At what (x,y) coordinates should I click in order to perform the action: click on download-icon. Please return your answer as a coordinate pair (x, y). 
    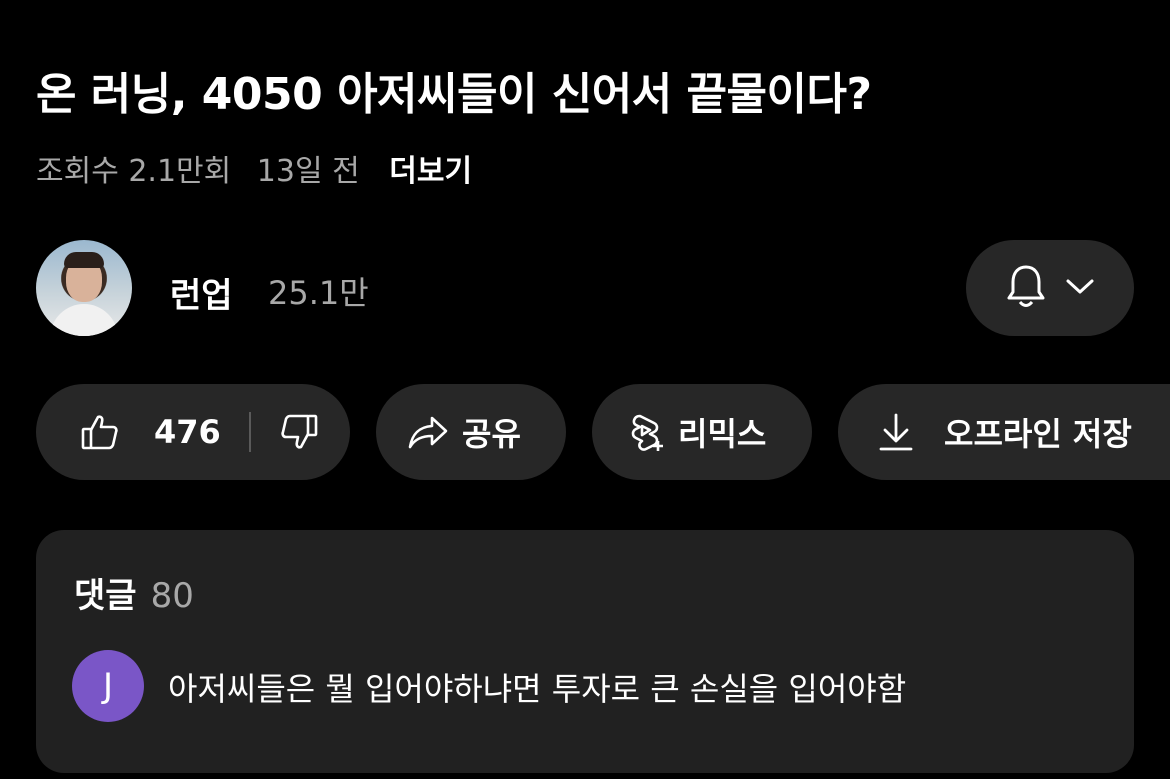
    Looking at the image, I should click on (896, 432).